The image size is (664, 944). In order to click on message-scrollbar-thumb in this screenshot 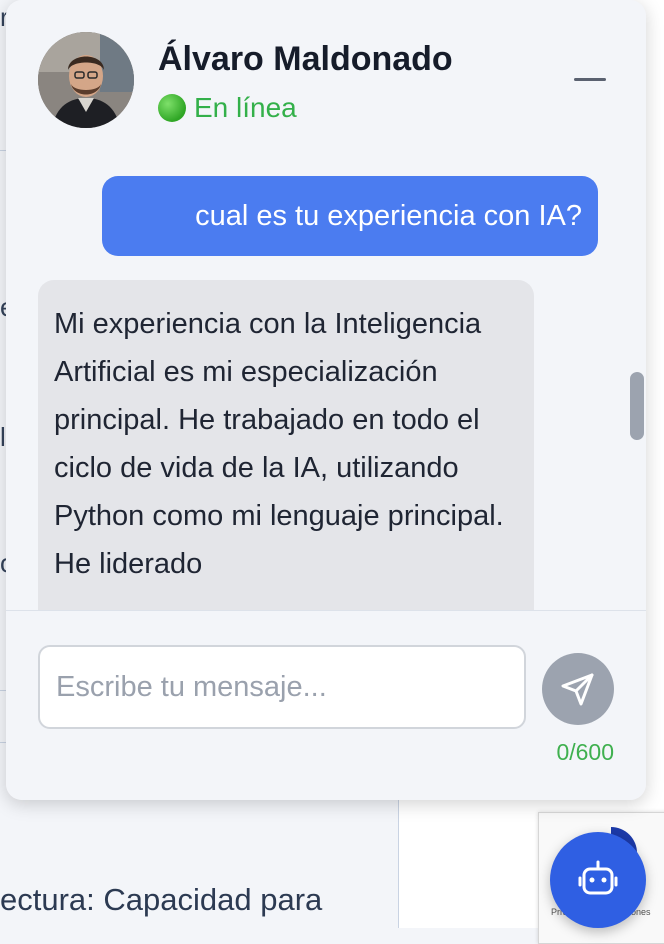, I will do `click(637, 406)`.